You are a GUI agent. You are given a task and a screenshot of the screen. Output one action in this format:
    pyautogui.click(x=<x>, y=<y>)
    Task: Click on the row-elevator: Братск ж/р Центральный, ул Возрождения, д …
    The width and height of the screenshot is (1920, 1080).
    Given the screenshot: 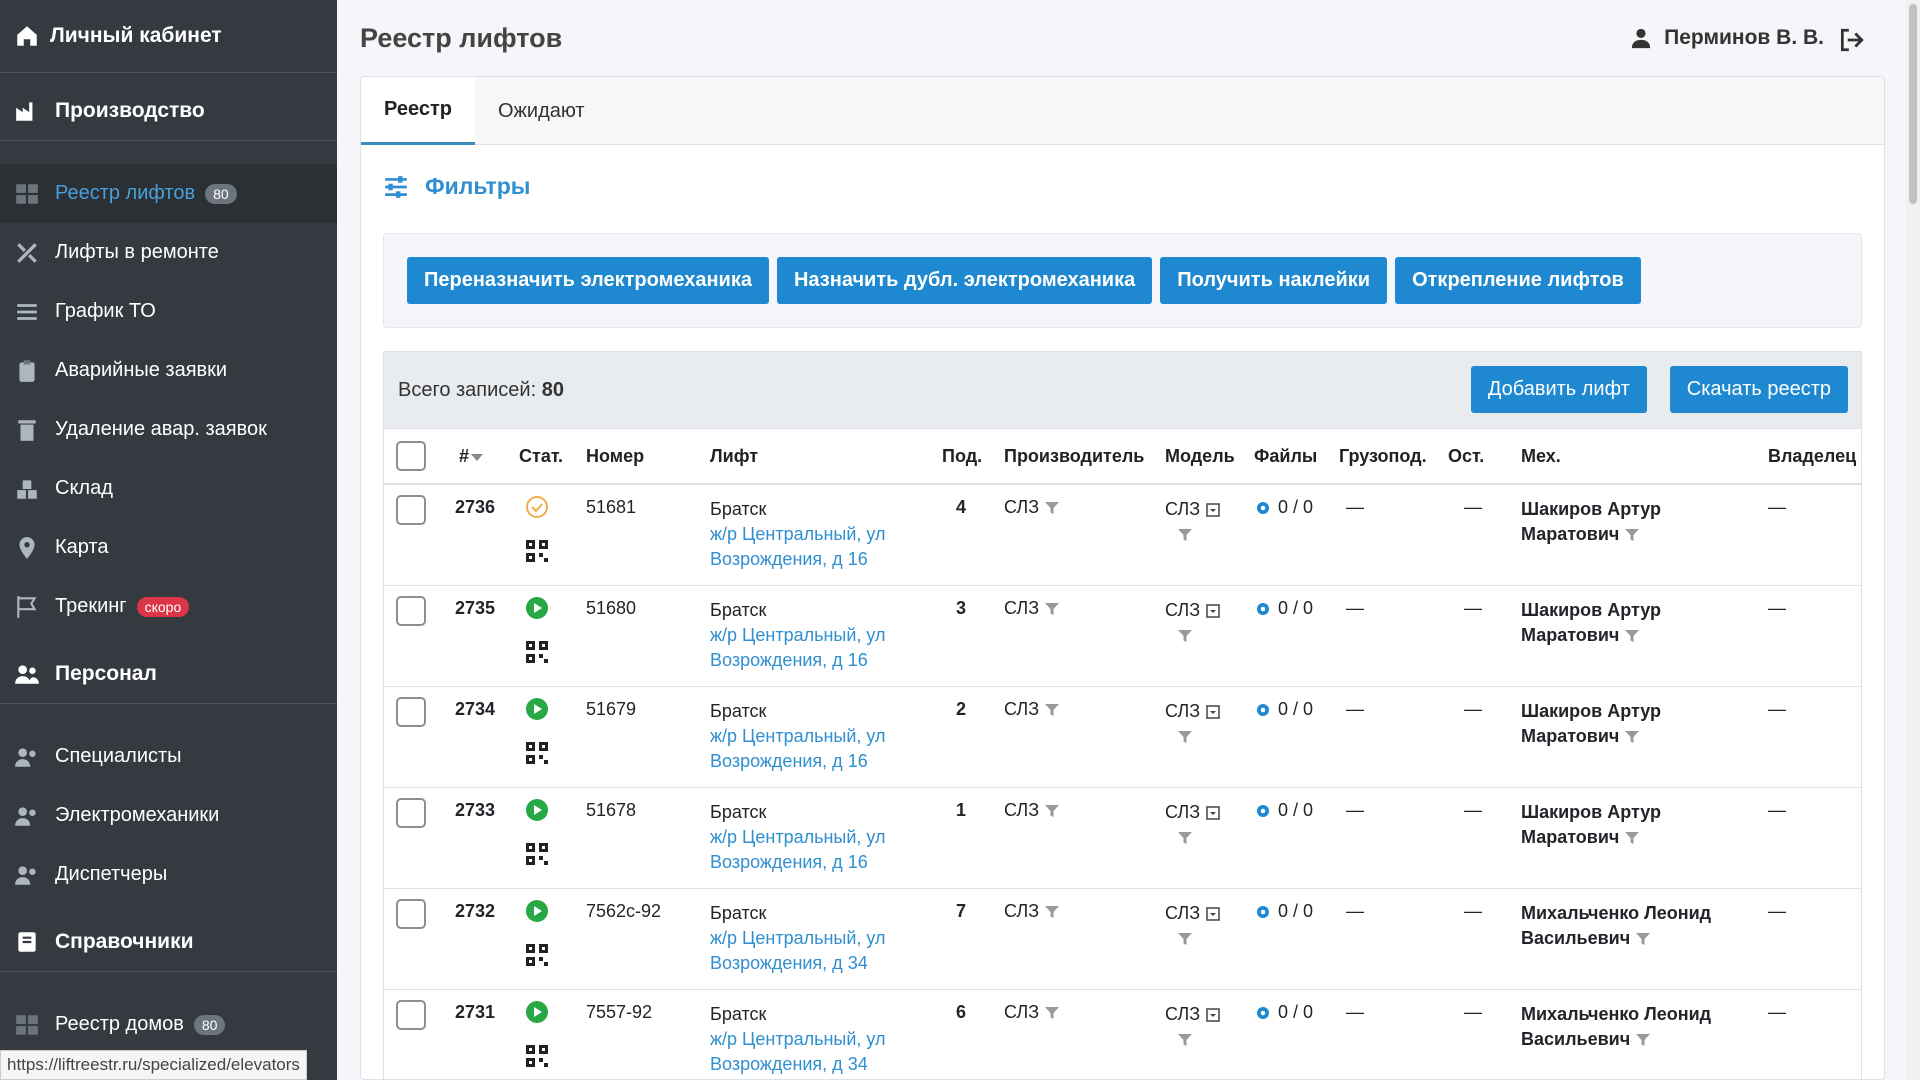 What is the action you would take?
    pyautogui.click(x=798, y=534)
    